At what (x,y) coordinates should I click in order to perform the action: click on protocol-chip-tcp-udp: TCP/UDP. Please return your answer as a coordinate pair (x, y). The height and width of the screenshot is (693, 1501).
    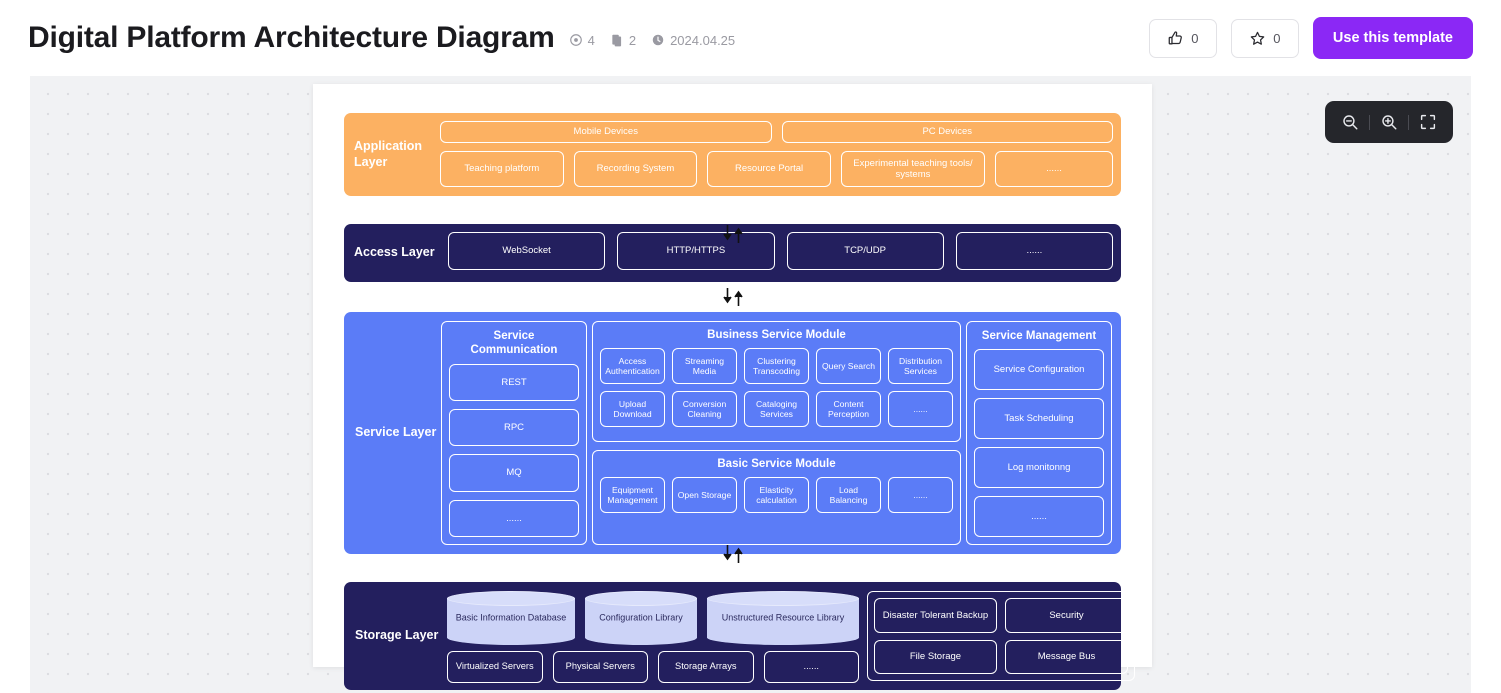
    Looking at the image, I should click on (865, 251).